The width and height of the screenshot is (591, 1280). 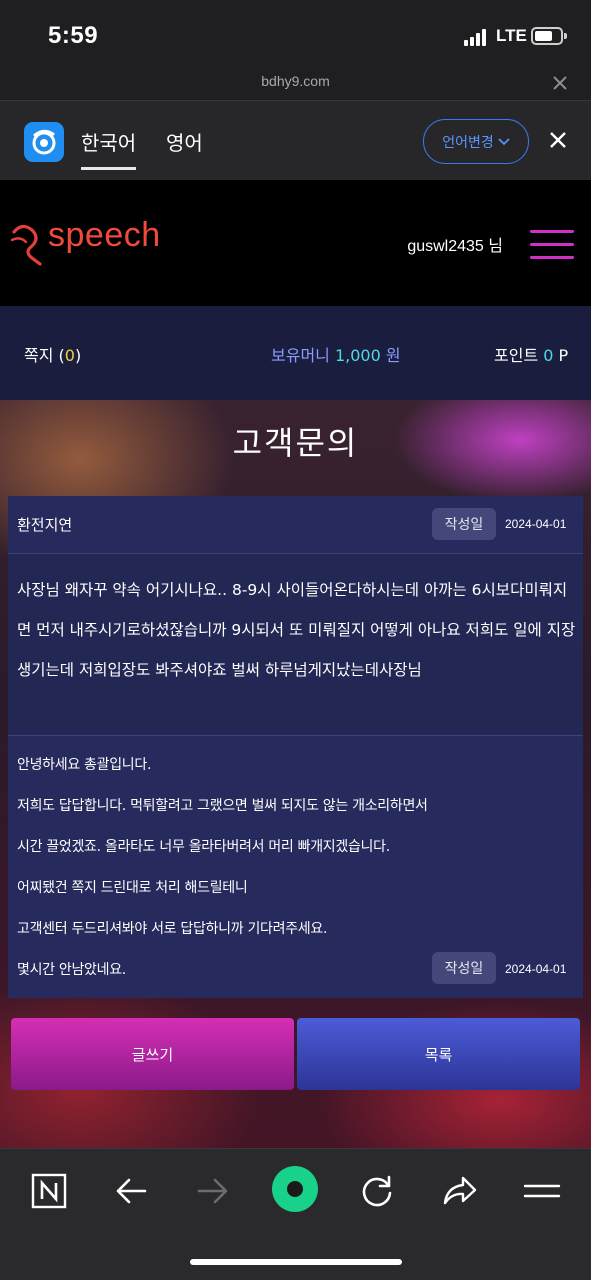 I want to click on username: guswl2435 님, so click(x=455, y=246).